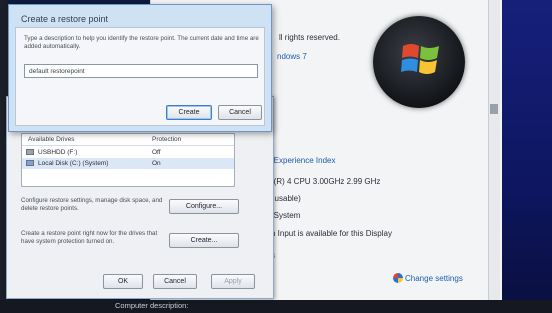 The height and width of the screenshot is (313, 552). I want to click on pen-touch-value: ch Input is available for this Display, so click(329, 233).